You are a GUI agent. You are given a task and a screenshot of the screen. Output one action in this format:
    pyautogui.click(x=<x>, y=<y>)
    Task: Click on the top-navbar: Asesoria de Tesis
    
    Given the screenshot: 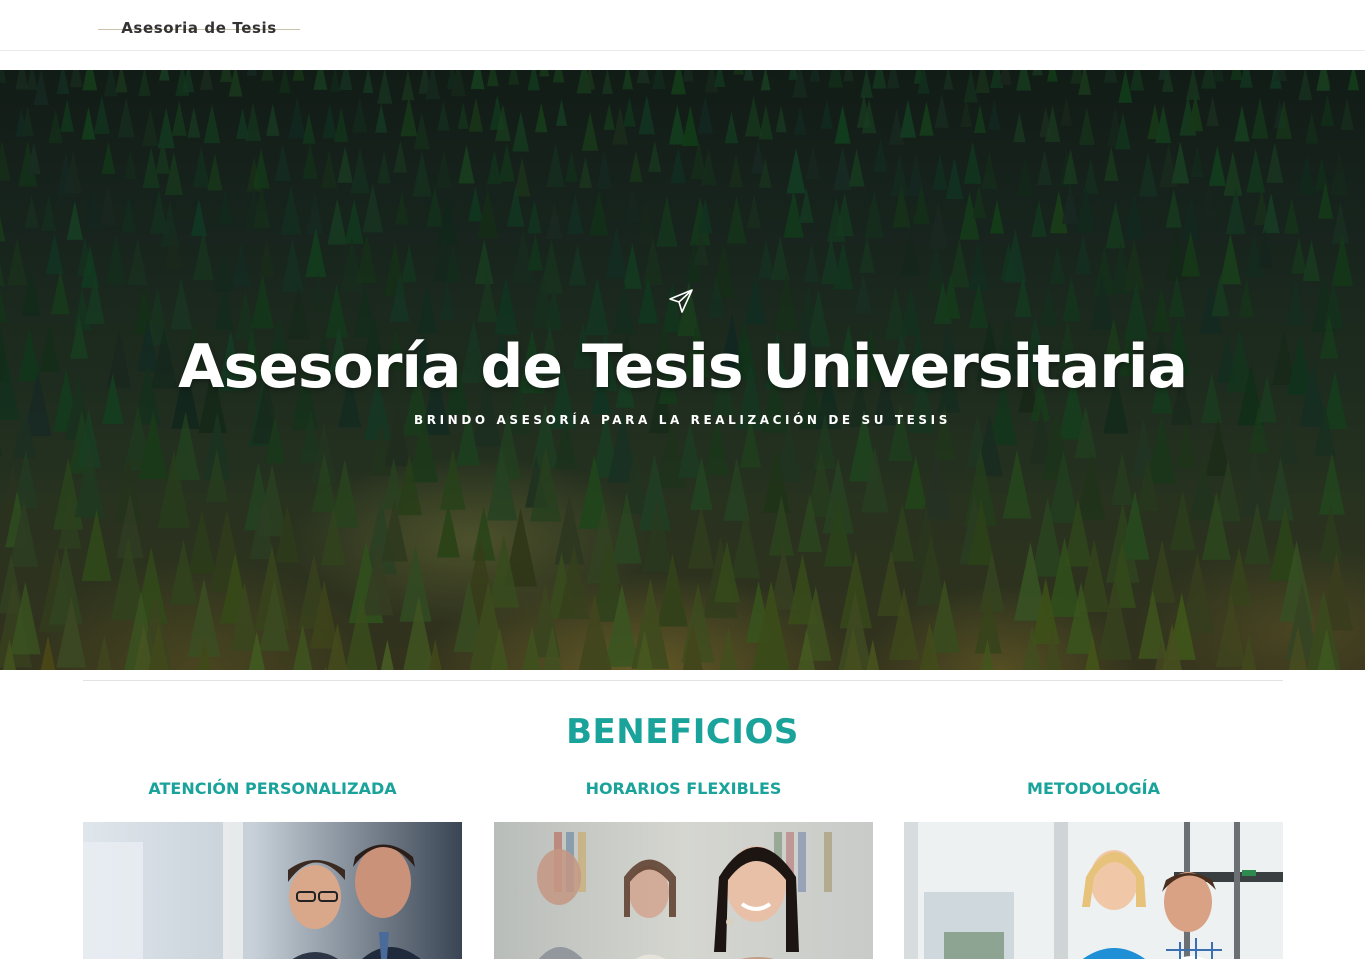 What is the action you would take?
    pyautogui.click(x=682, y=25)
    